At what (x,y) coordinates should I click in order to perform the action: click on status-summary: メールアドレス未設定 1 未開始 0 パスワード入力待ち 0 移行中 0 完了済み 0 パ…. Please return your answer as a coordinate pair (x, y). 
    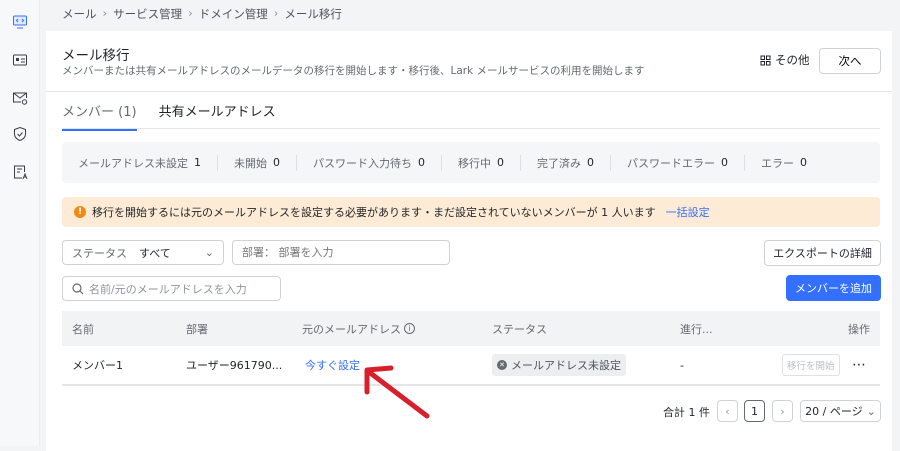
    Looking at the image, I should click on (471, 162).